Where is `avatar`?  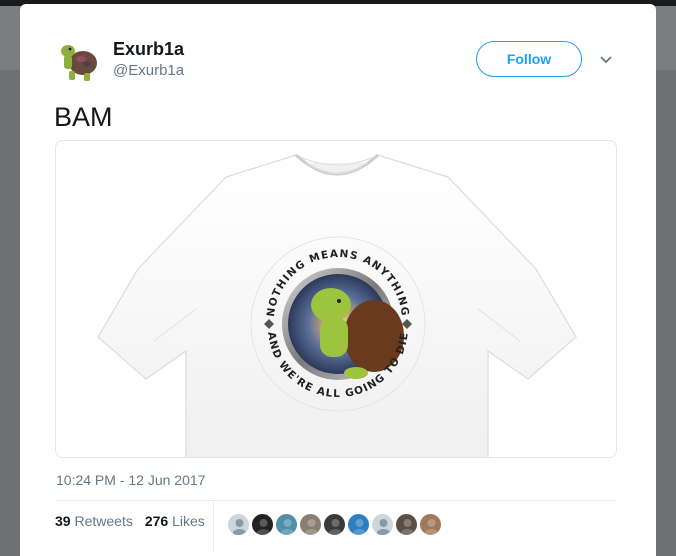
avatar is located at coordinates (78, 61).